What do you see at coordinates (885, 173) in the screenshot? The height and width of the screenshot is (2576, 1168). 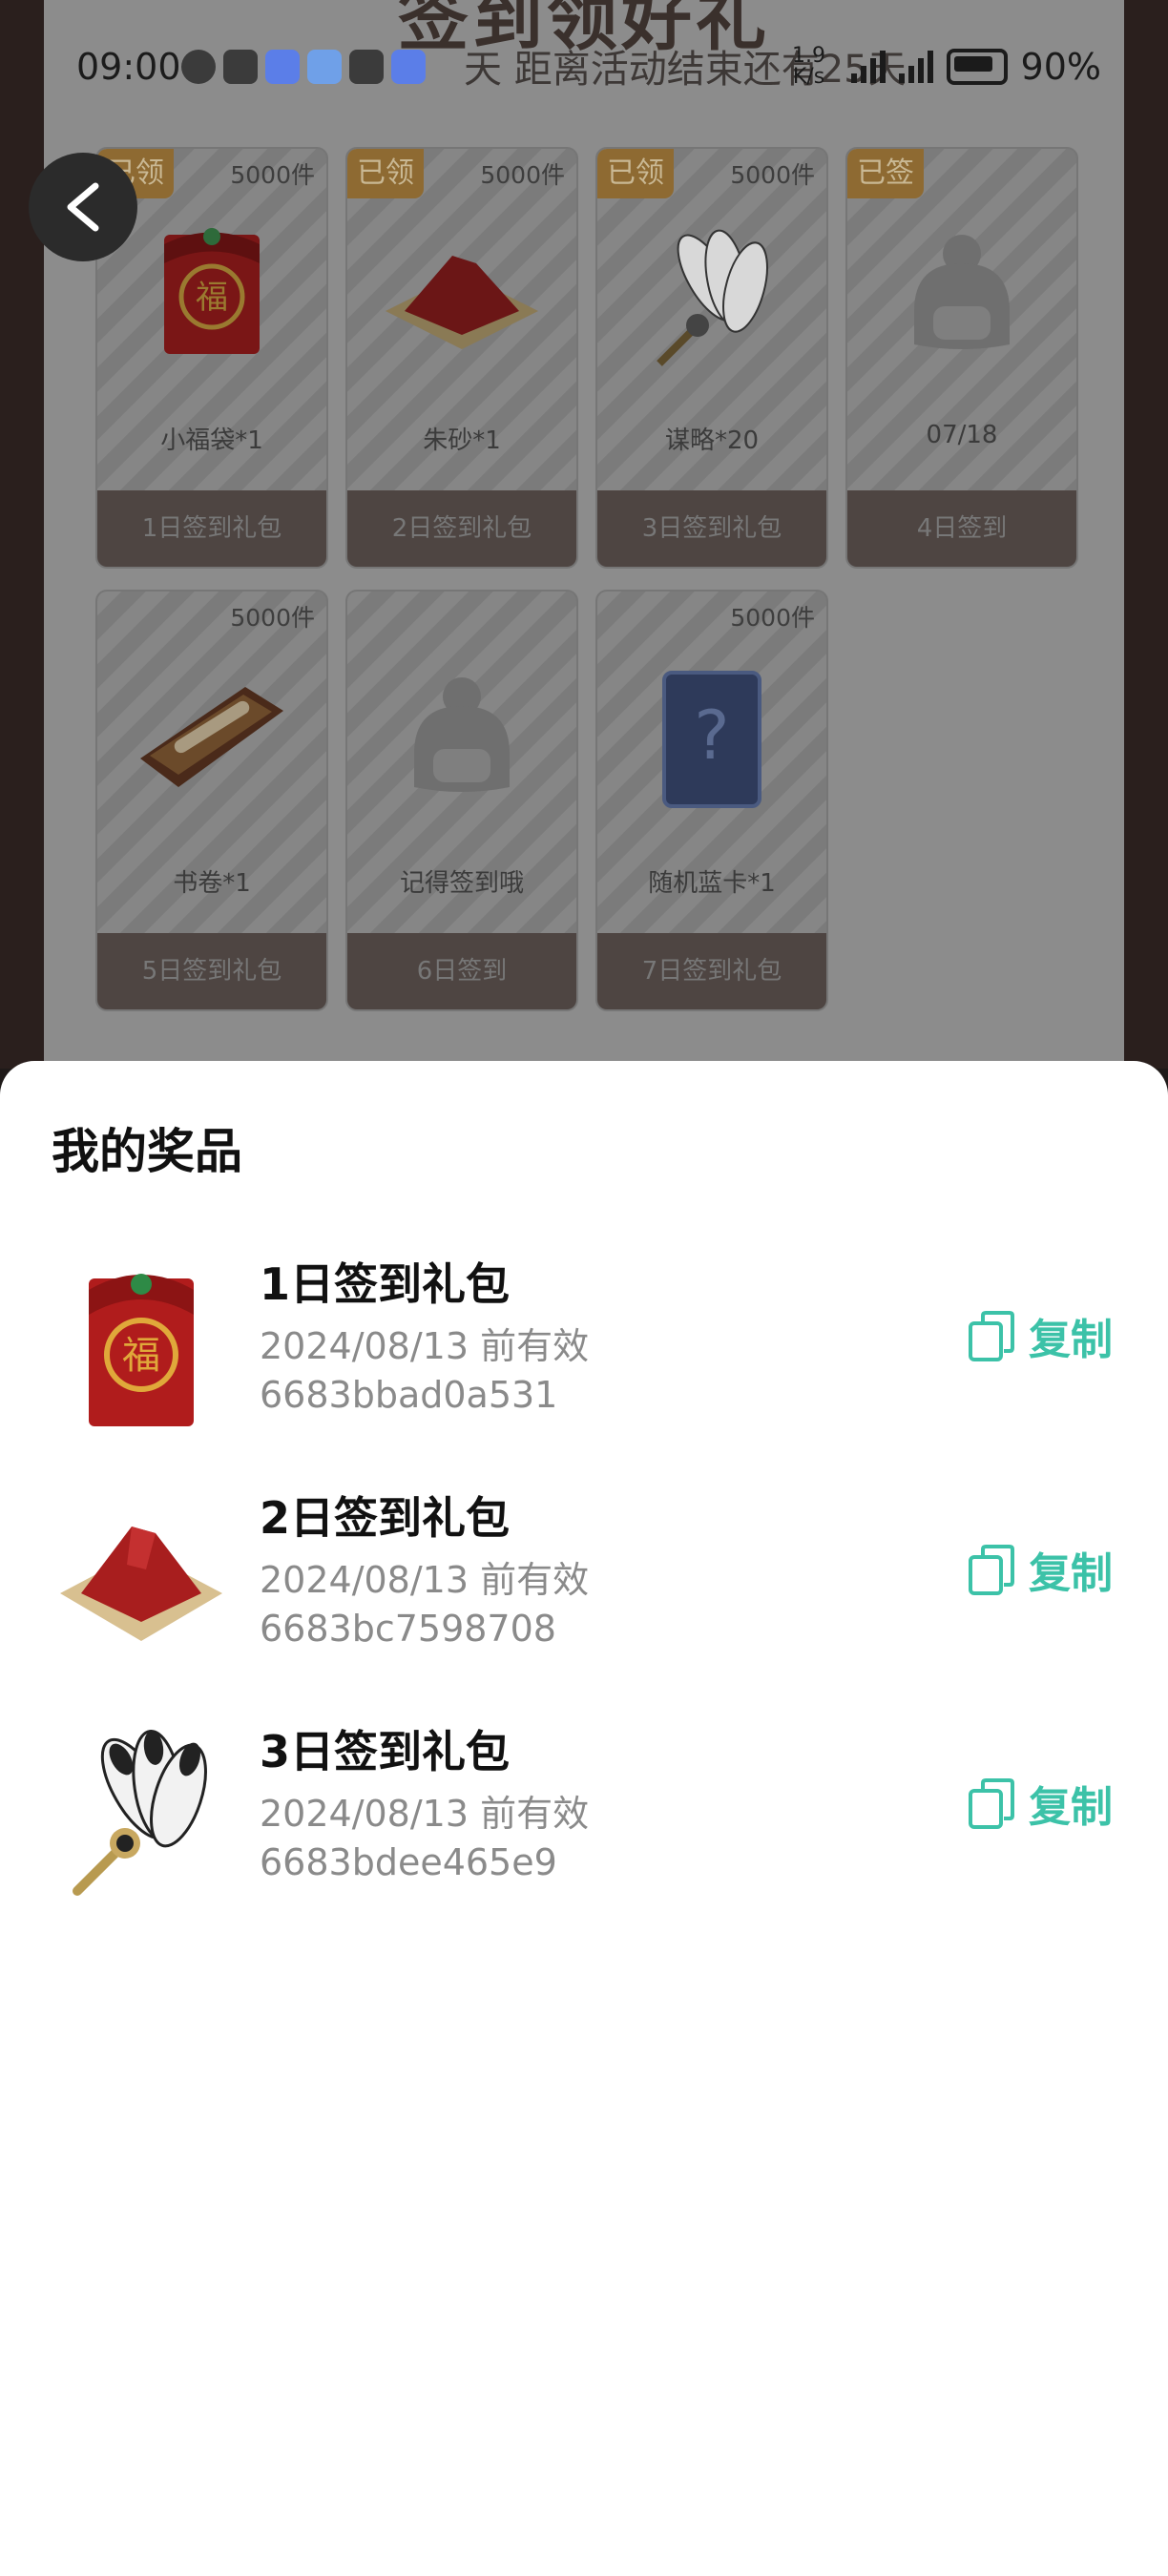 I see `signed-tag: 已签` at bounding box center [885, 173].